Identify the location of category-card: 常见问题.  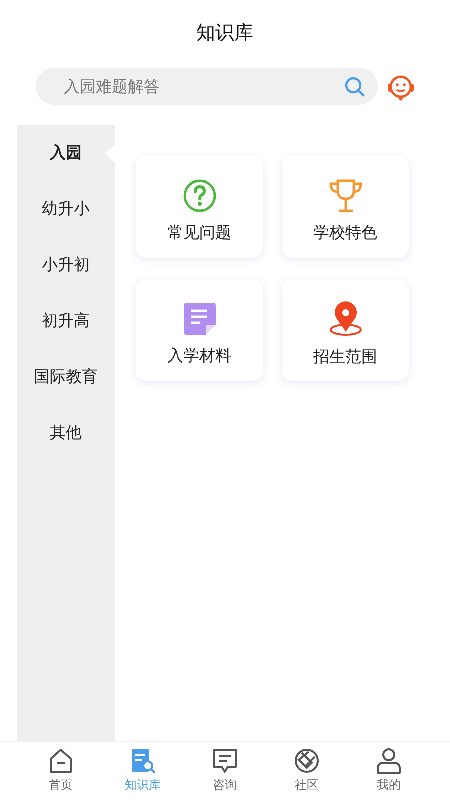
(199, 207).